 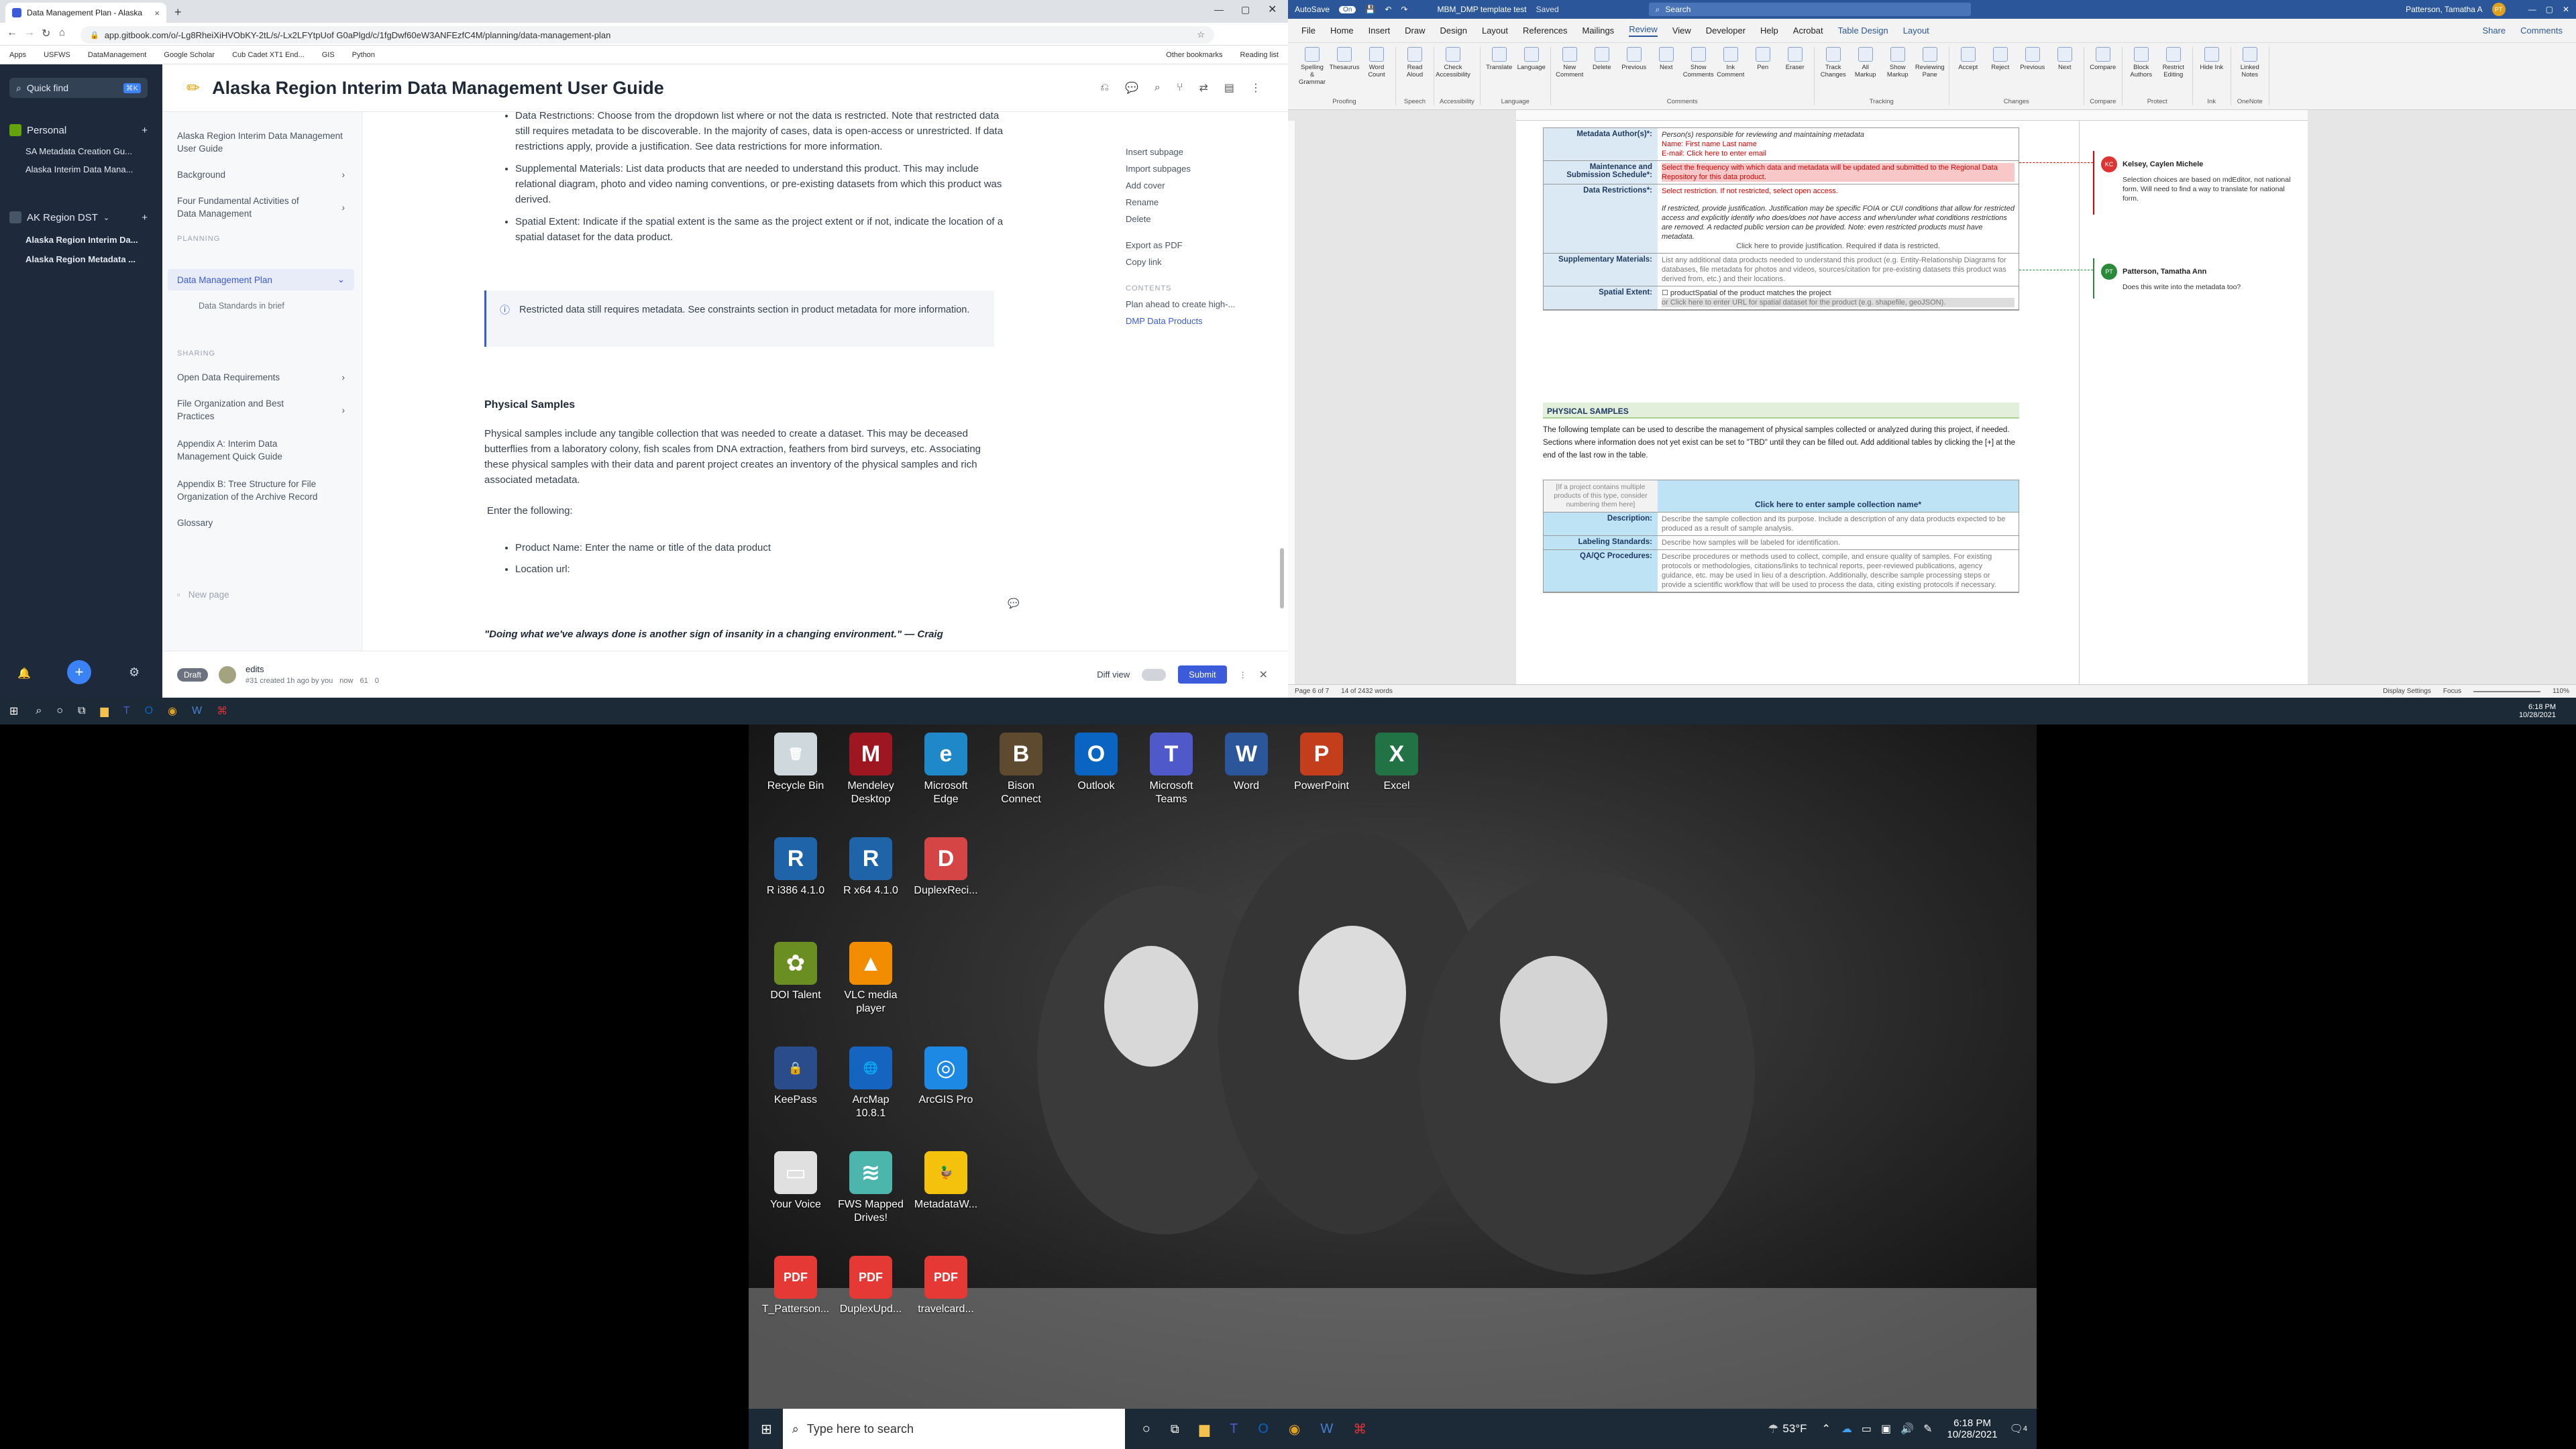 I want to click on bookmark-item: DataManagement, so click(x=117, y=55).